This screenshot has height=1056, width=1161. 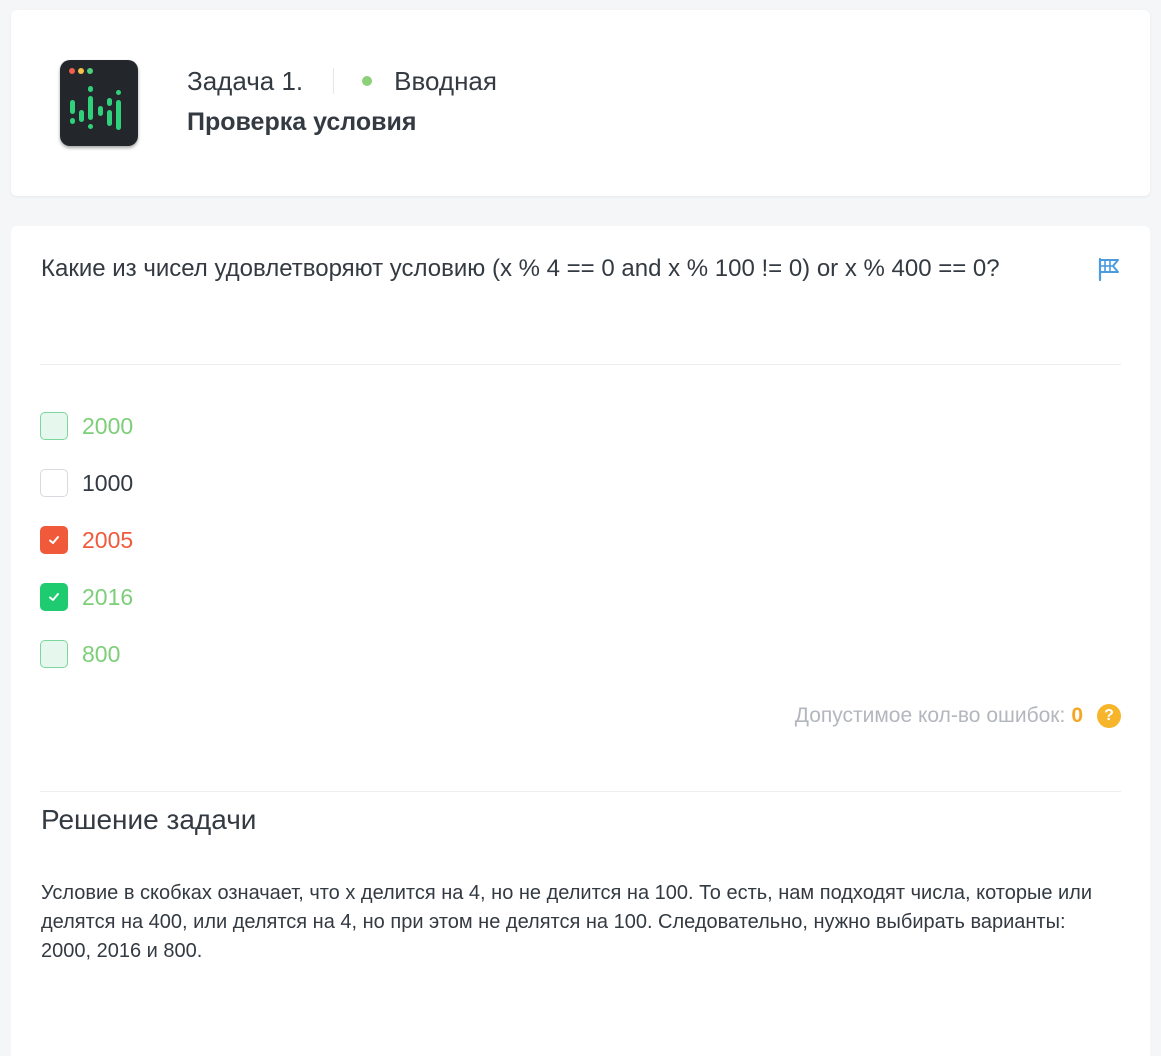 What do you see at coordinates (580, 791) in the screenshot?
I see `solution-divider` at bounding box center [580, 791].